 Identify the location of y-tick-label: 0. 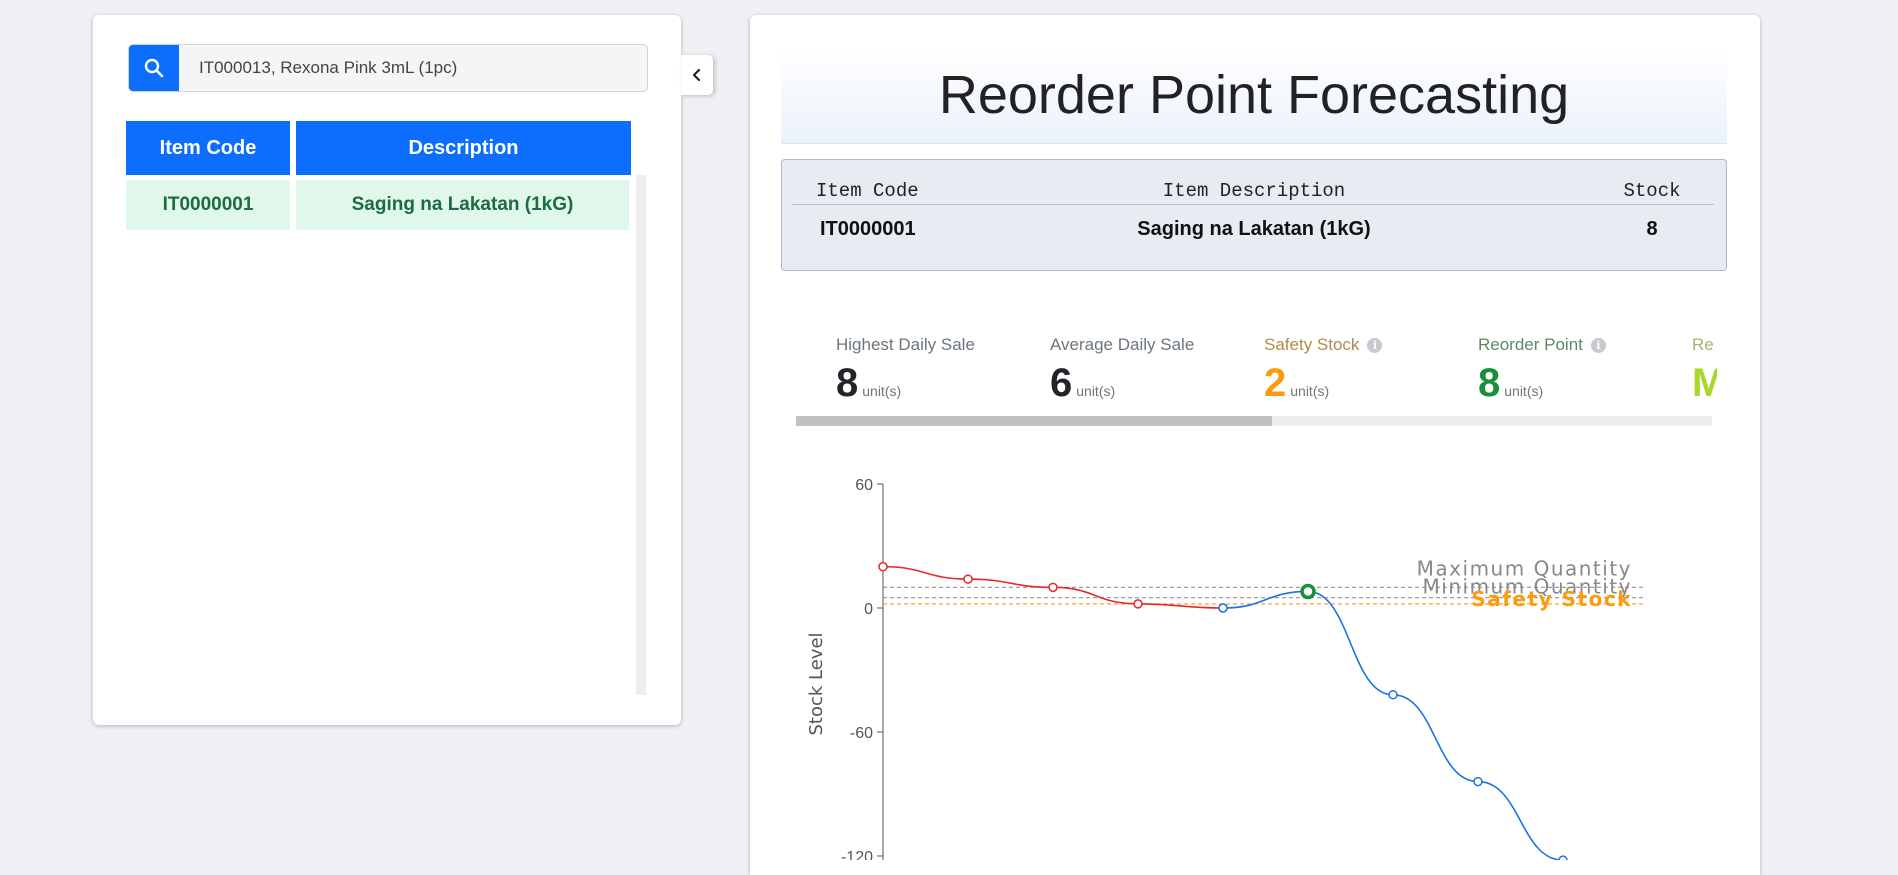
(868, 609).